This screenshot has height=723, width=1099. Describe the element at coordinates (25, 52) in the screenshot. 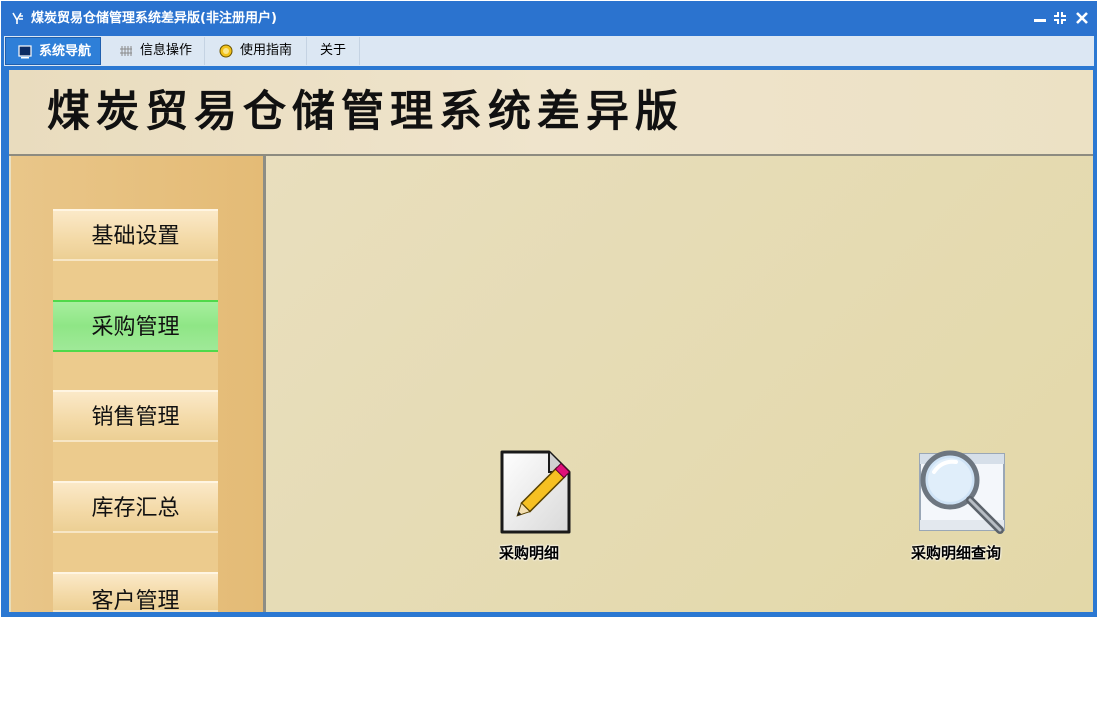

I see `monitor-icon` at that location.